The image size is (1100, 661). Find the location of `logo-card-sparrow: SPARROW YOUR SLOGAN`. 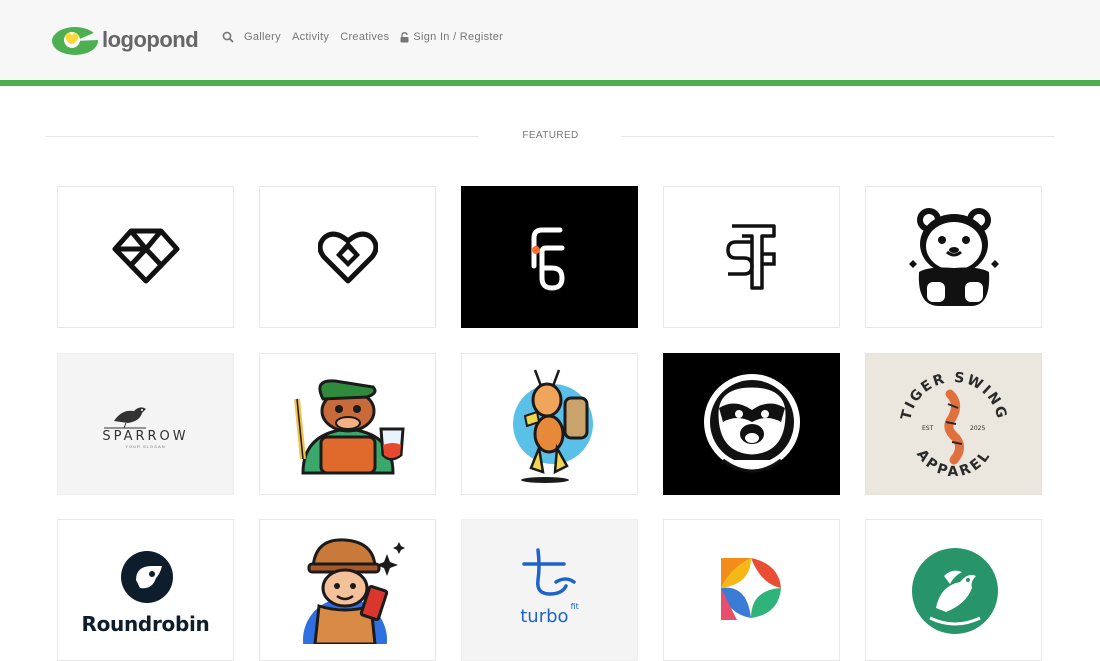

logo-card-sparrow: SPARROW YOUR SLOGAN is located at coordinates (145, 424).